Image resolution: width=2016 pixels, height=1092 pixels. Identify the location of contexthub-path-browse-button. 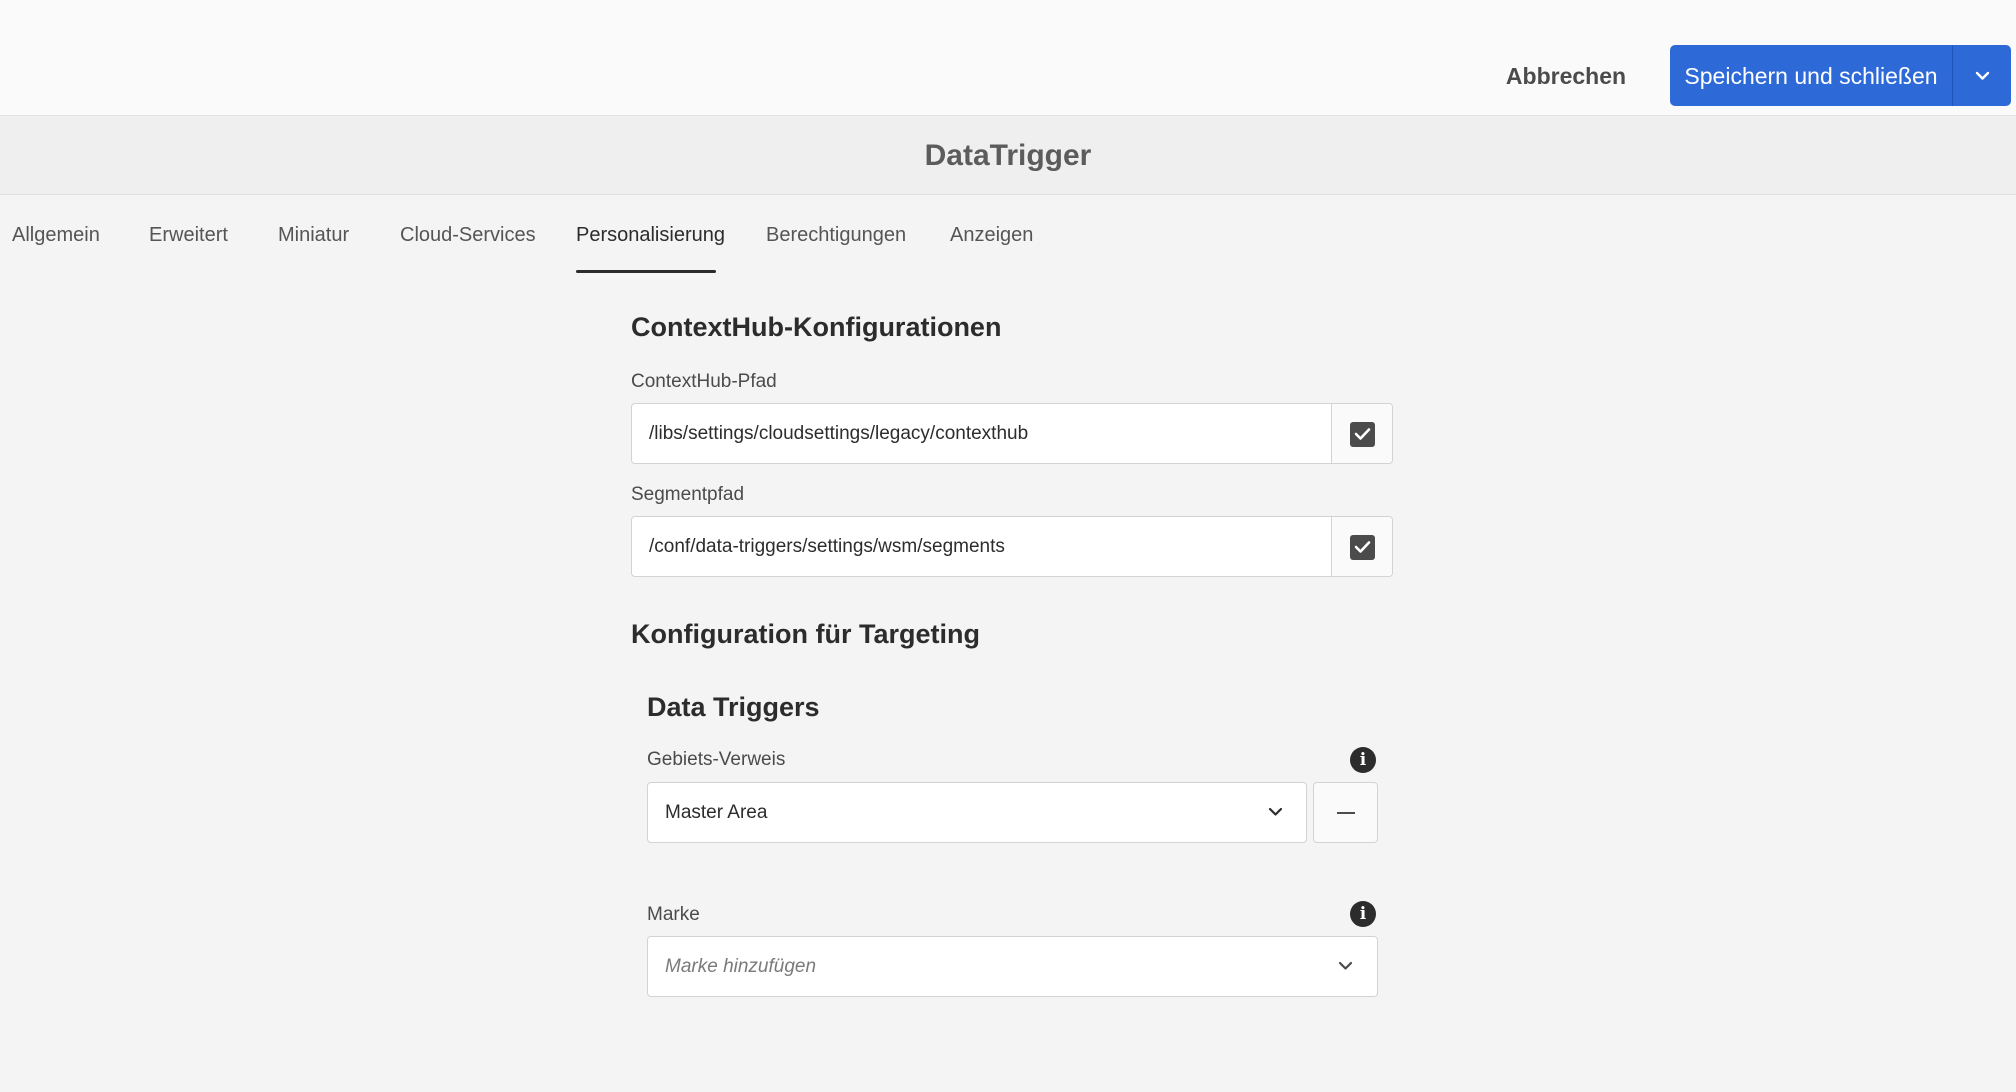
(1361, 433).